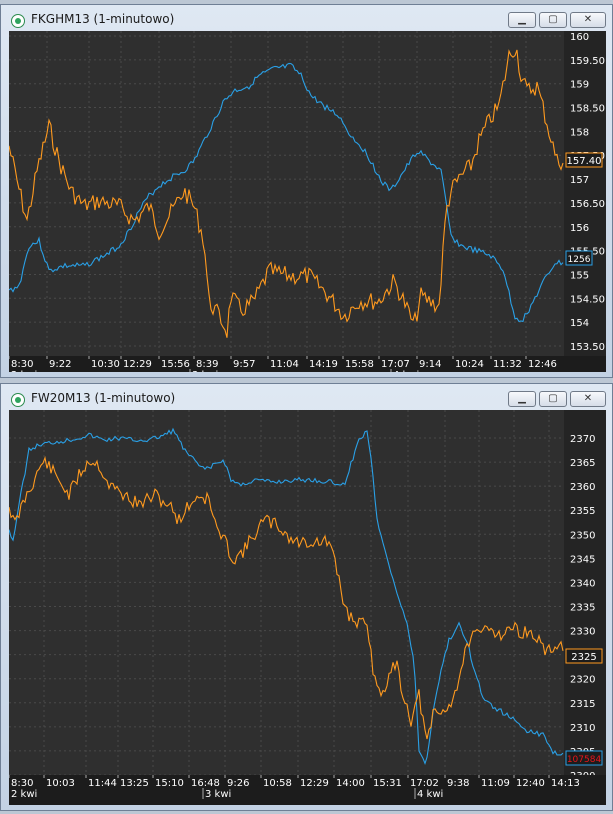 The width and height of the screenshot is (613, 814). What do you see at coordinates (582, 487) in the screenshot?
I see `y-tick-label: 2360` at bounding box center [582, 487].